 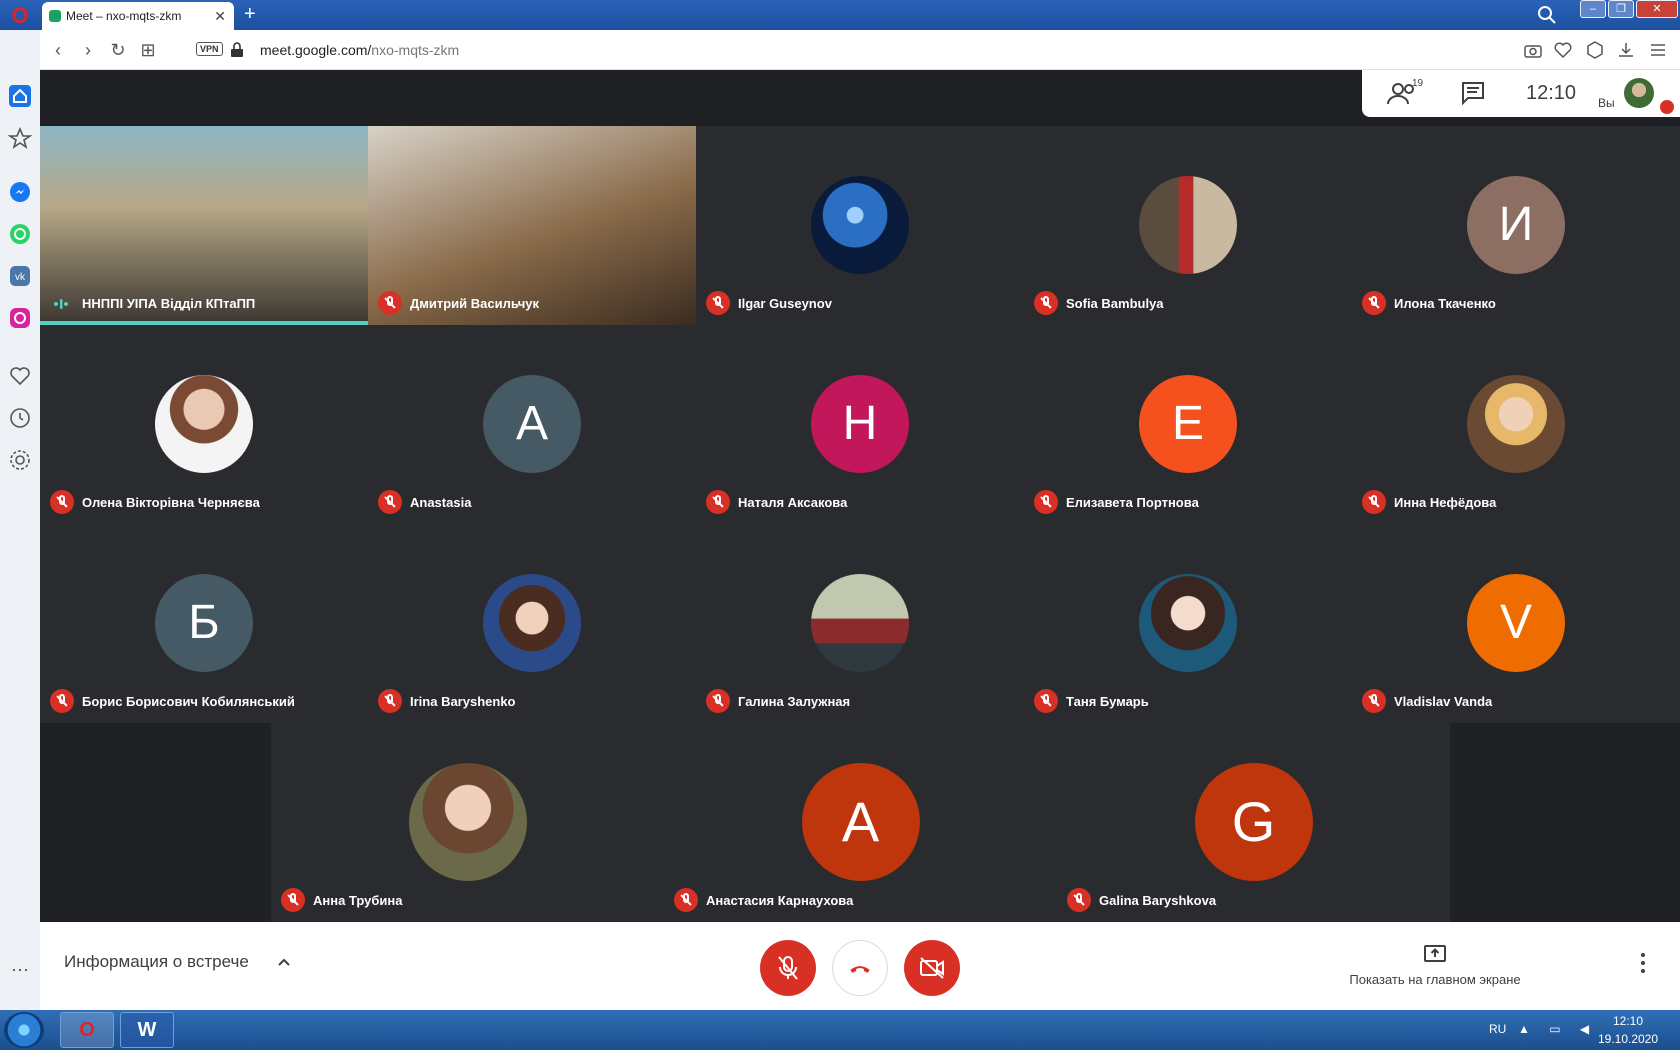 I want to click on opera-menu-icon: O, so click(x=20, y=16).